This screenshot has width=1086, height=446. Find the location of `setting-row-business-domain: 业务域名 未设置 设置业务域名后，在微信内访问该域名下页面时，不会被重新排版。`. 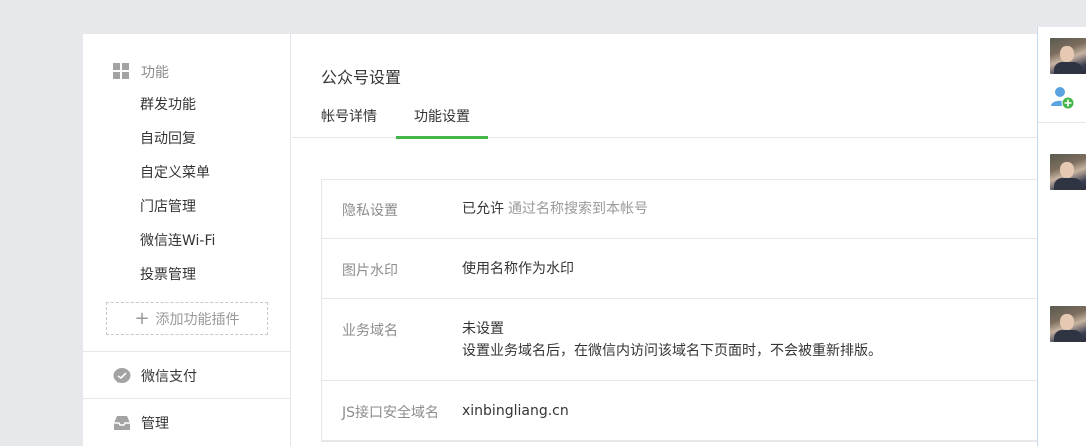

setting-row-business-domain: 业务域名 未设置 设置业务域名后，在微信内访问该域名下页面时，不会被重新排版。 is located at coordinates (681, 340).